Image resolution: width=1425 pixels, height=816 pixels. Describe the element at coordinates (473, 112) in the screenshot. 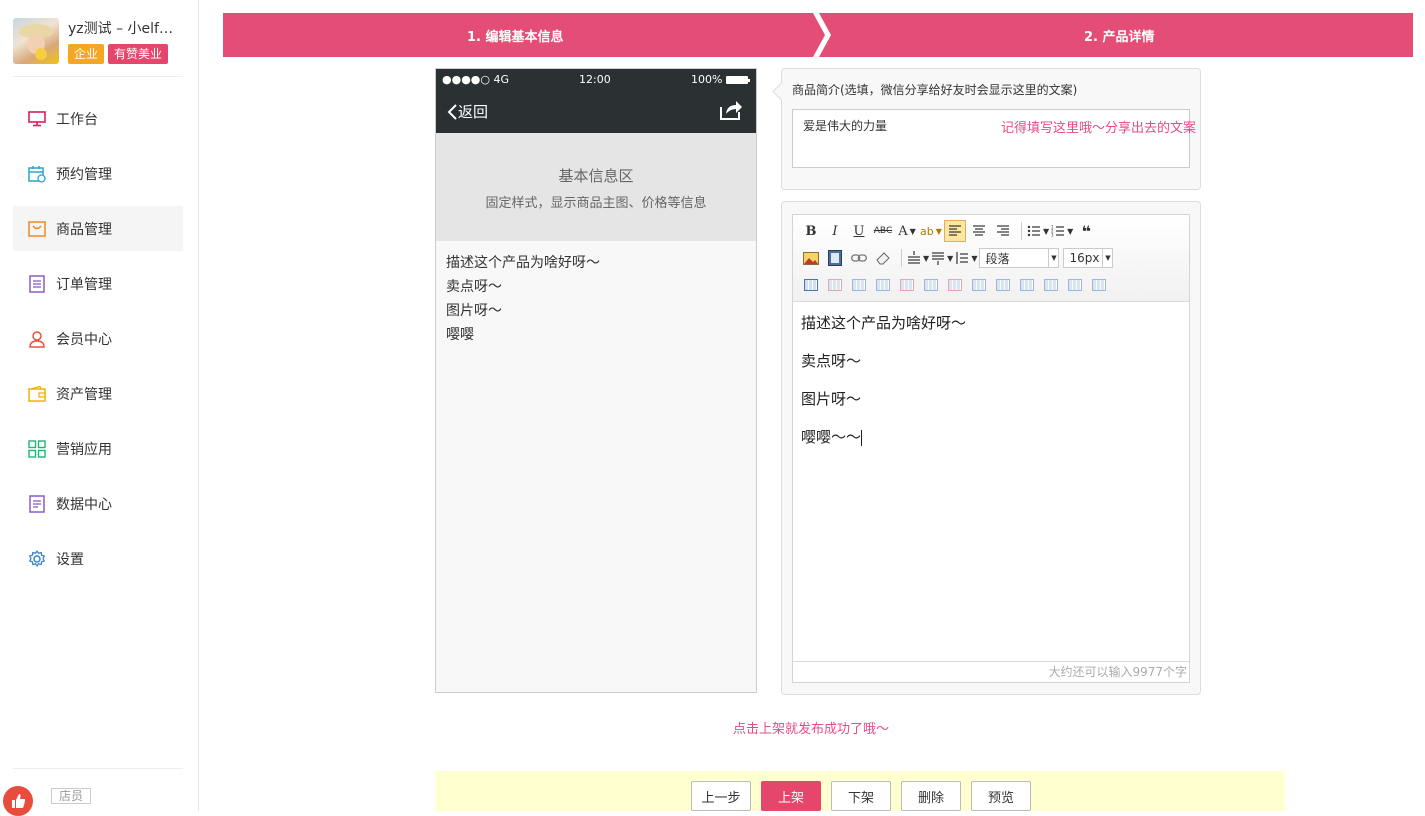

I see `back-label: 返回` at that location.